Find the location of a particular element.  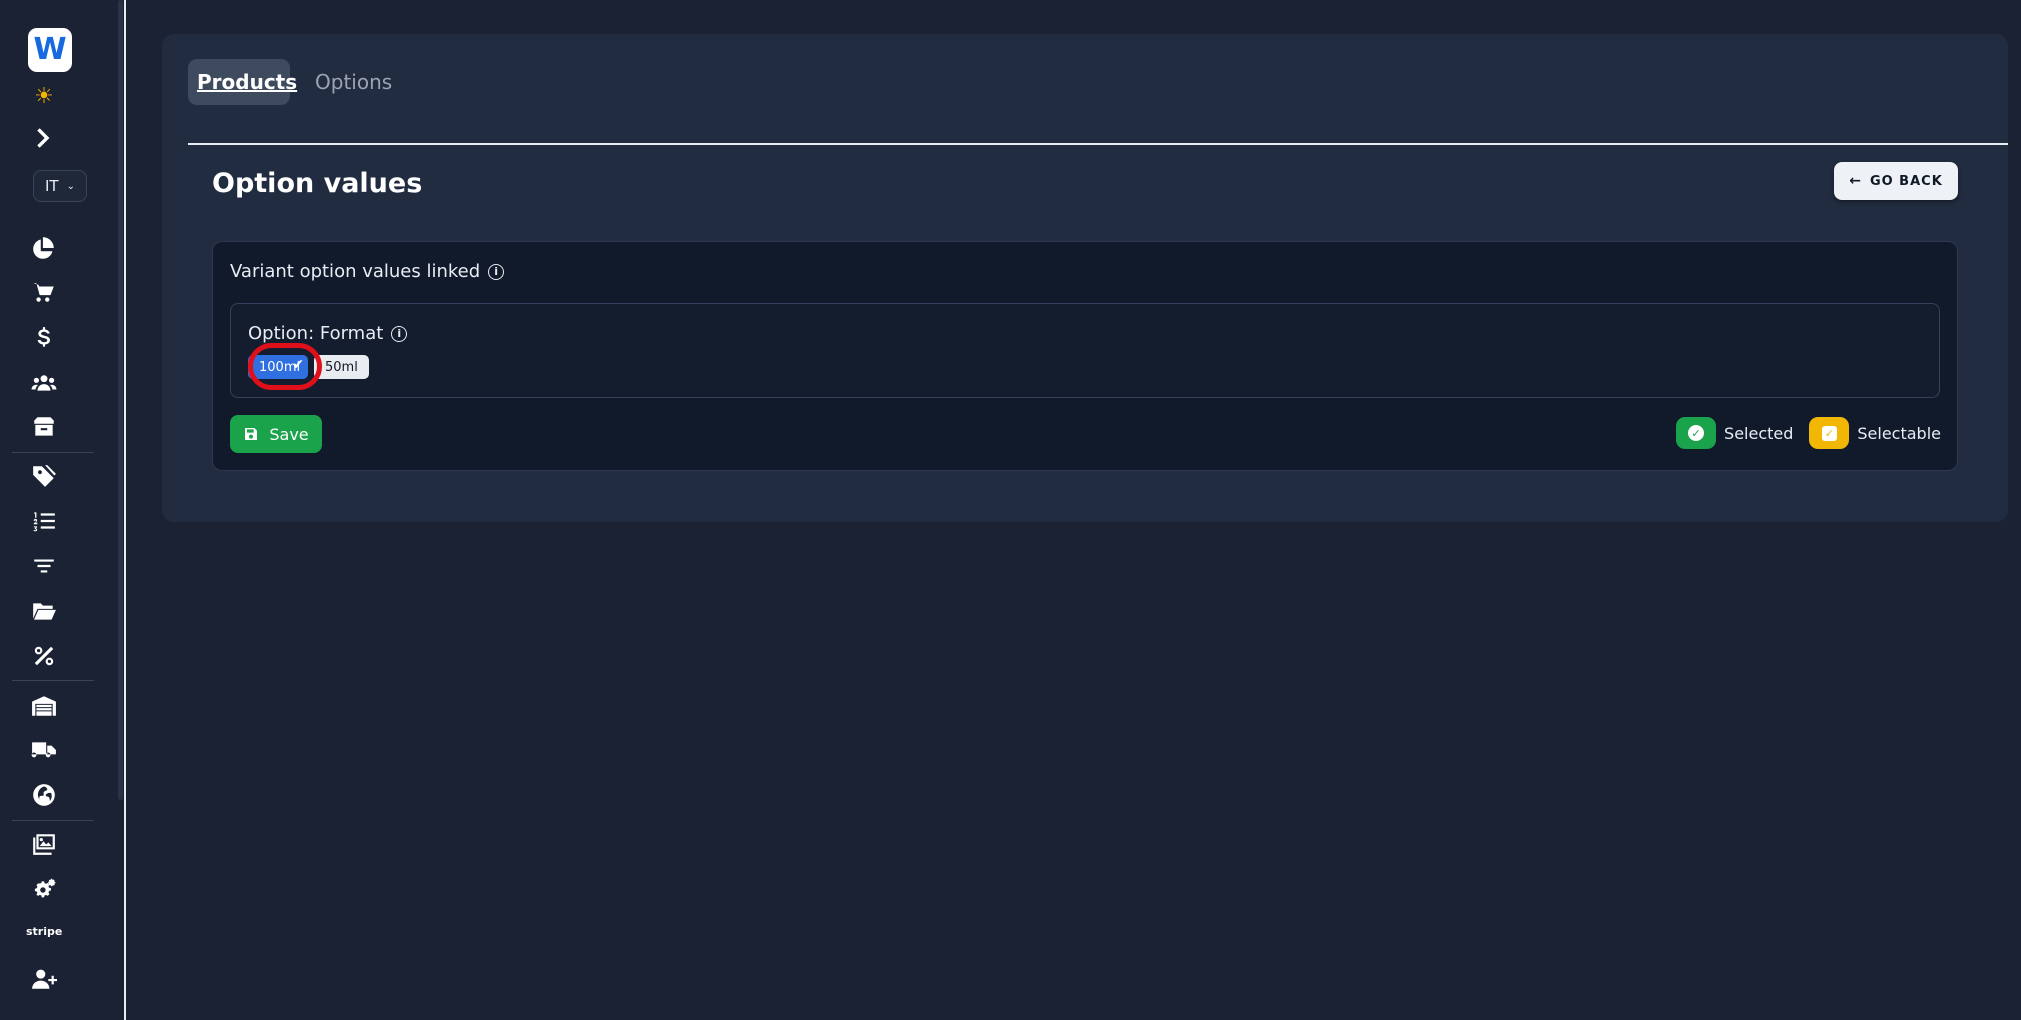

floppy-disk-icon is located at coordinates (251, 434).